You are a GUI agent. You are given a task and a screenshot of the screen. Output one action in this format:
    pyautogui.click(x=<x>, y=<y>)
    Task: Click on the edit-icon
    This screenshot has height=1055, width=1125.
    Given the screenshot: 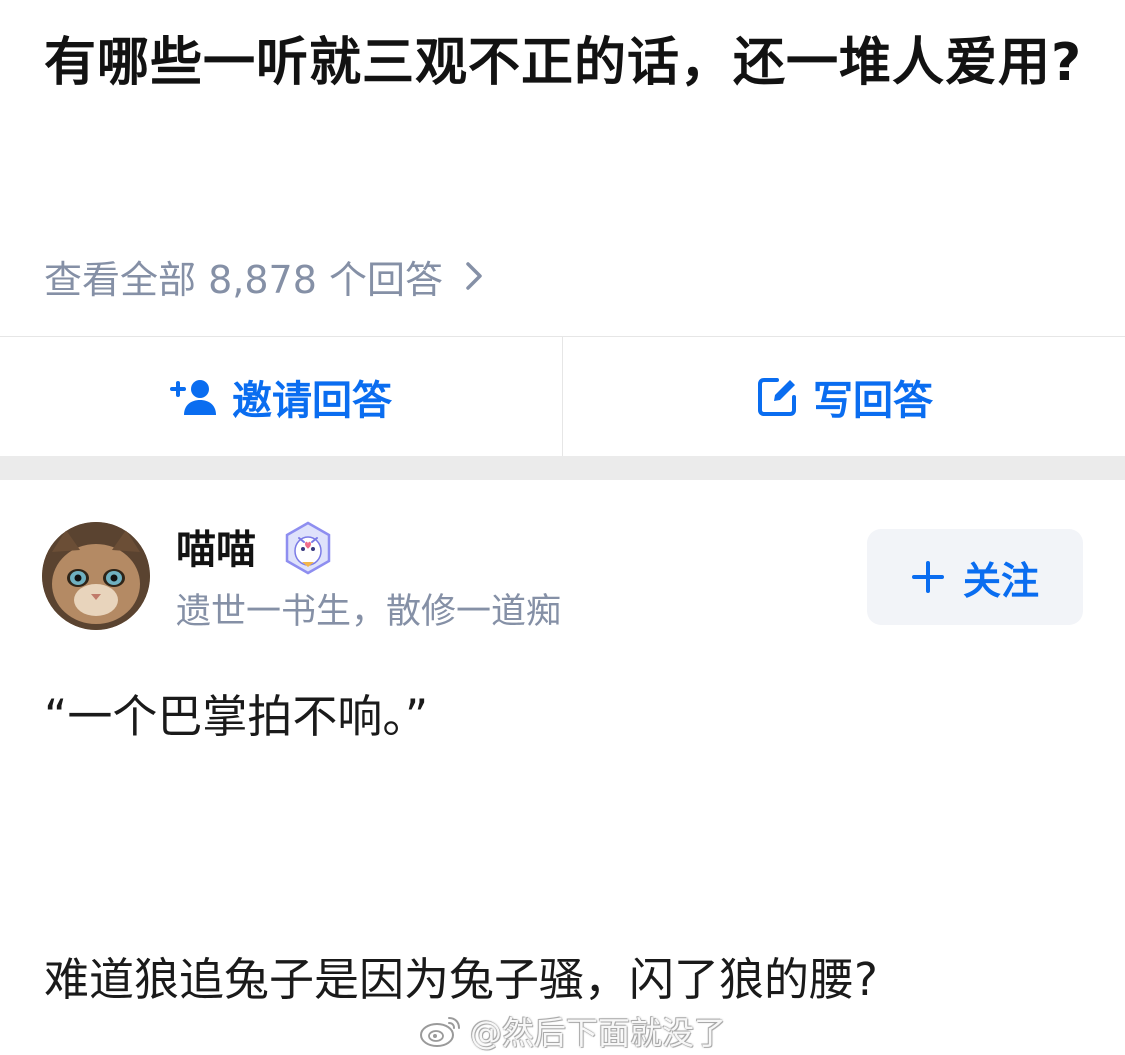 What is the action you would take?
    pyautogui.click(x=777, y=397)
    